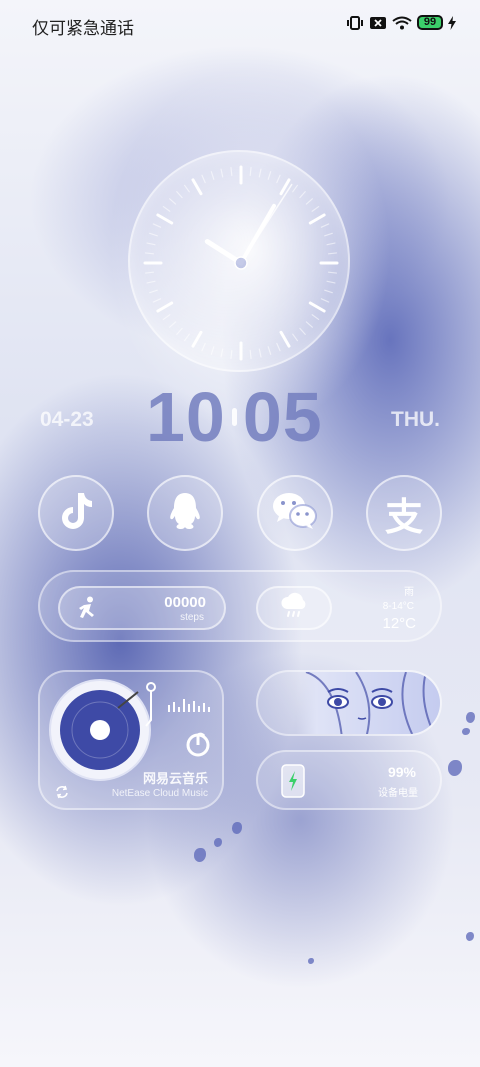 The width and height of the screenshot is (480, 1067). Describe the element at coordinates (175, 778) in the screenshot. I see `music-app-name: 网易云音乐` at that location.